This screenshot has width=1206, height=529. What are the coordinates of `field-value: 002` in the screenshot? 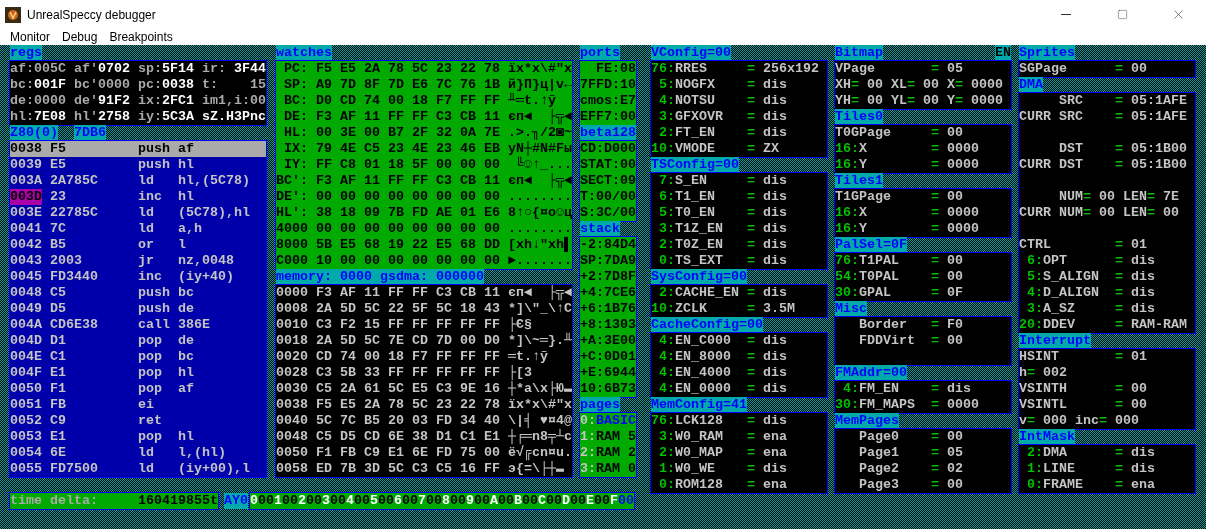 It's located at (1055, 373).